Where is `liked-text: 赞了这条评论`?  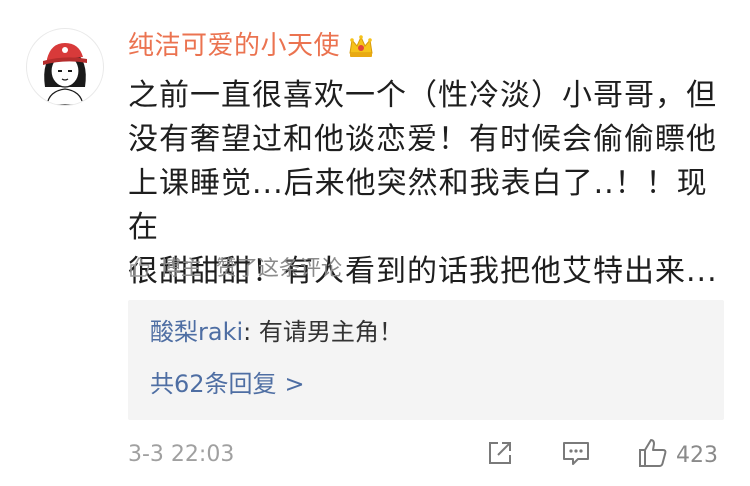 liked-text: 赞了这条评论 is located at coordinates (279, 268).